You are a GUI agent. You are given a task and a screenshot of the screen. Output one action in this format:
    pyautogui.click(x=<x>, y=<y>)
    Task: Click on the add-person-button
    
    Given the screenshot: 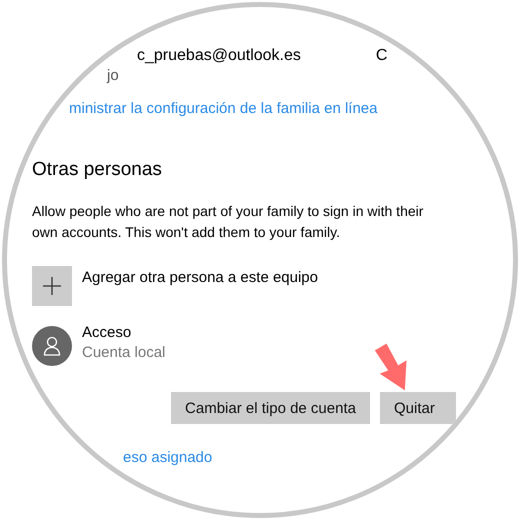 What is the action you would take?
    pyautogui.click(x=52, y=286)
    